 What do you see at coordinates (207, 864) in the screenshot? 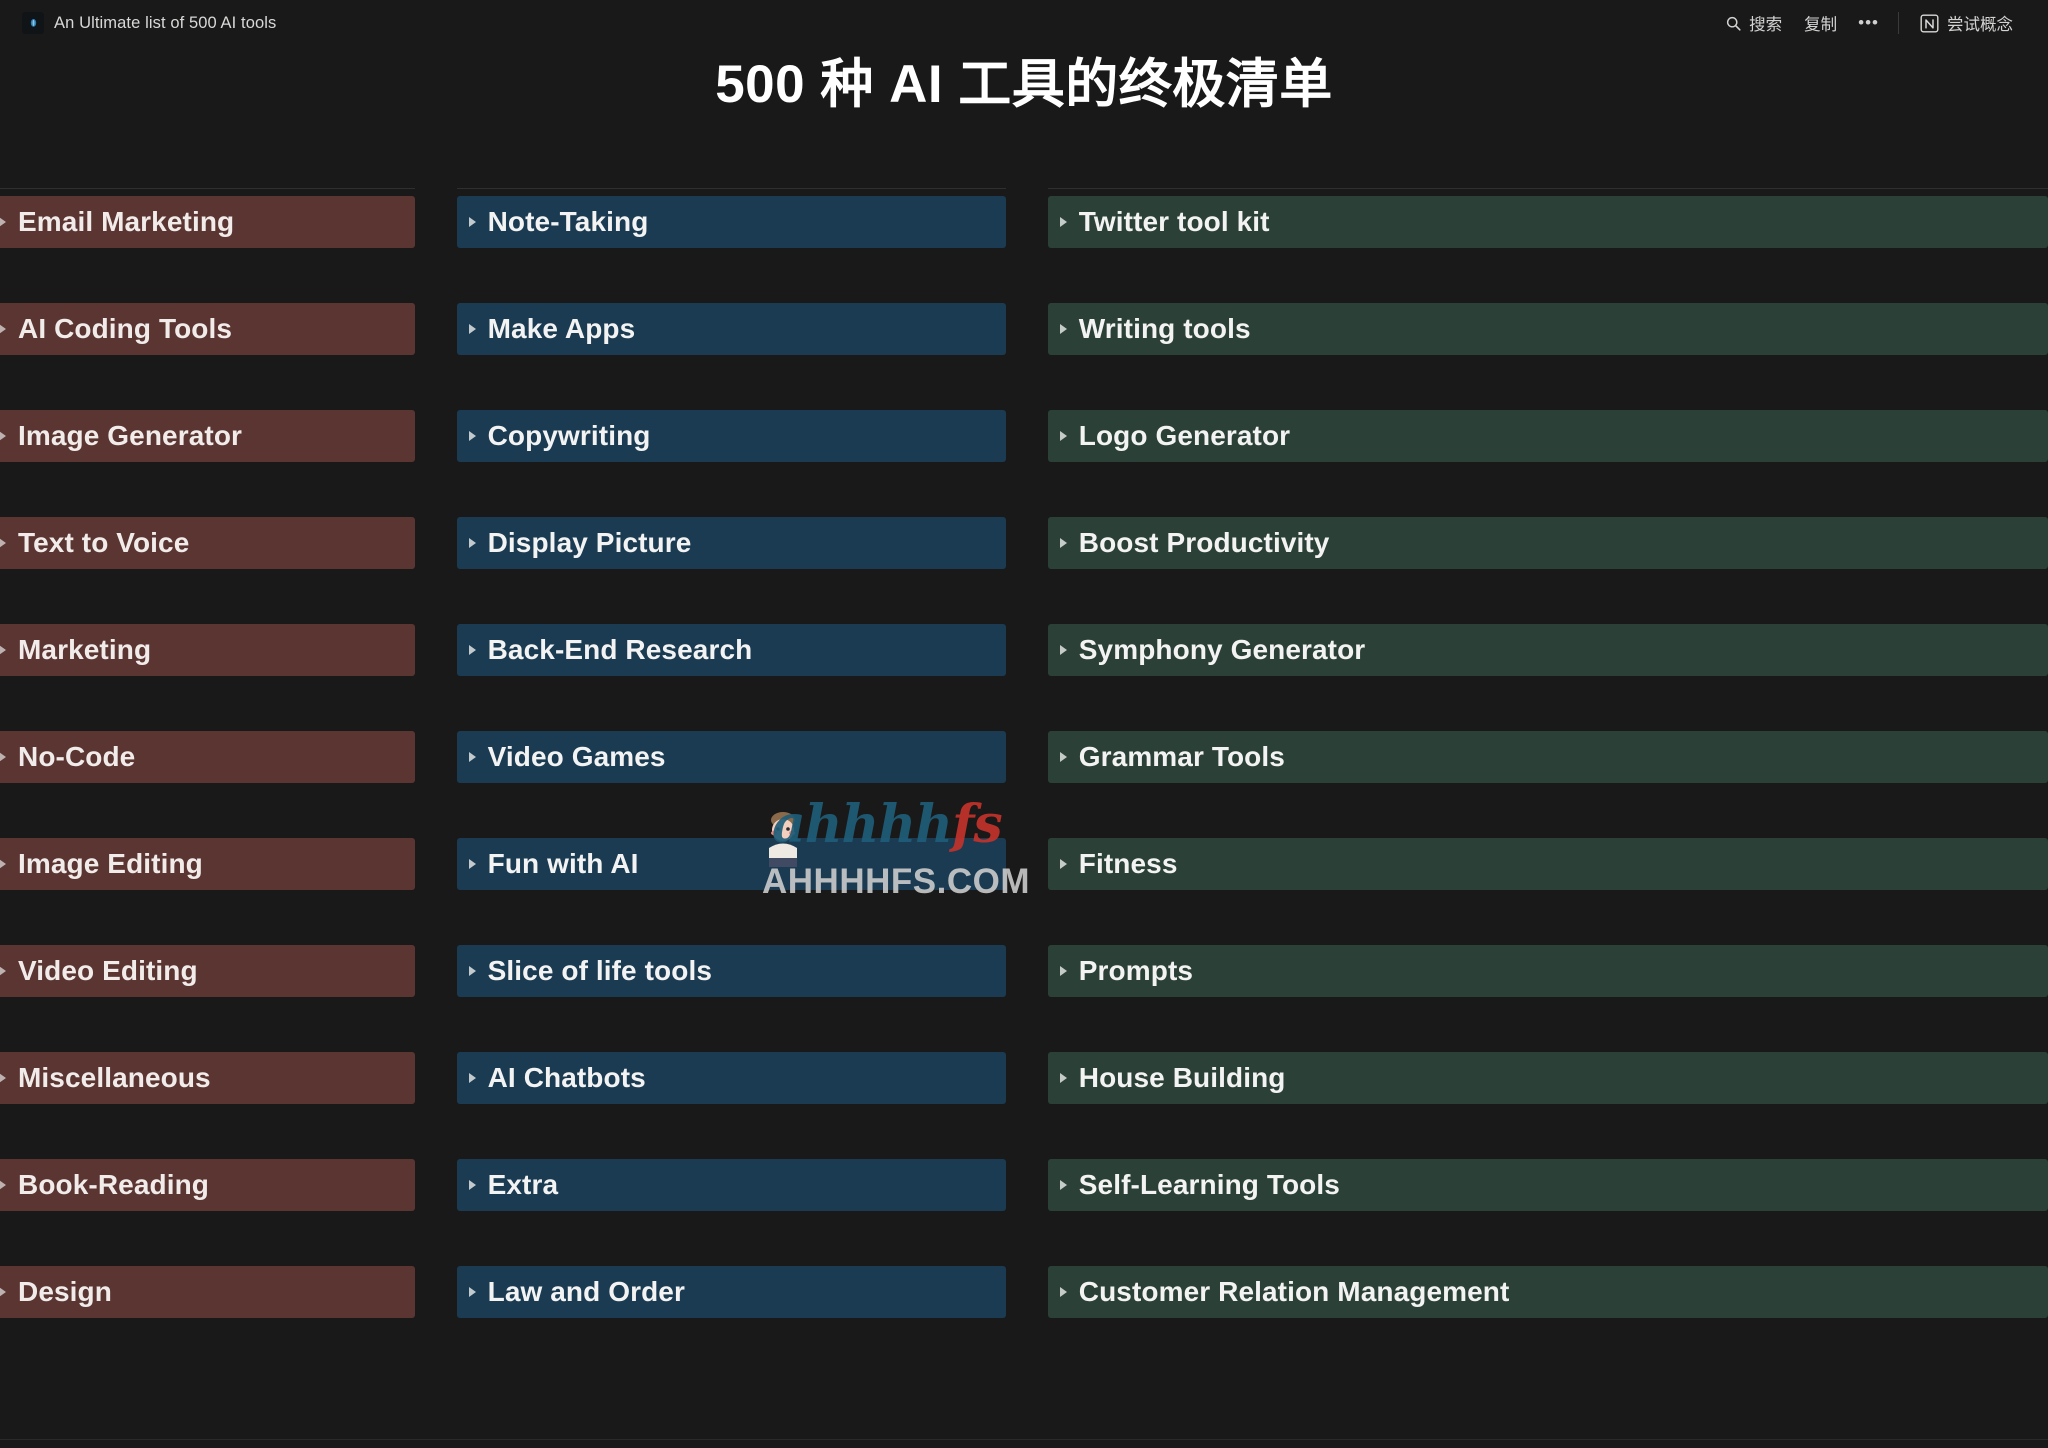
I see `toggle-block: Image Editing` at bounding box center [207, 864].